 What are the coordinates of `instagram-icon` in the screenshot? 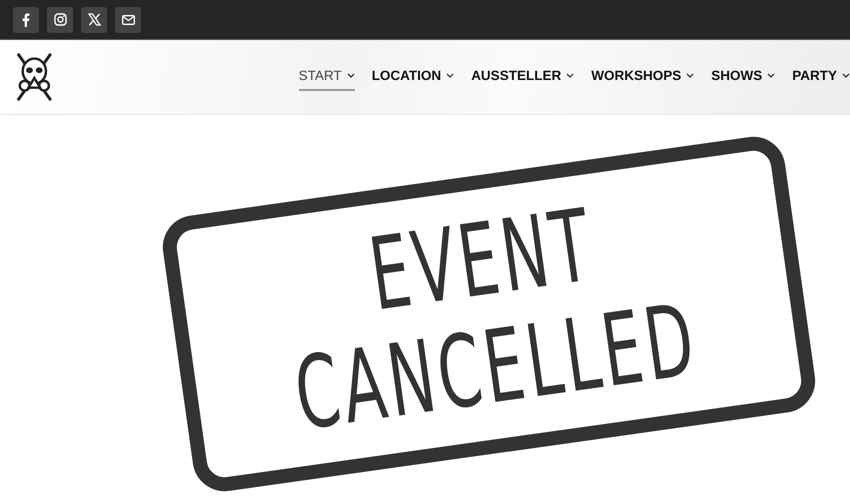 It's located at (60, 19).